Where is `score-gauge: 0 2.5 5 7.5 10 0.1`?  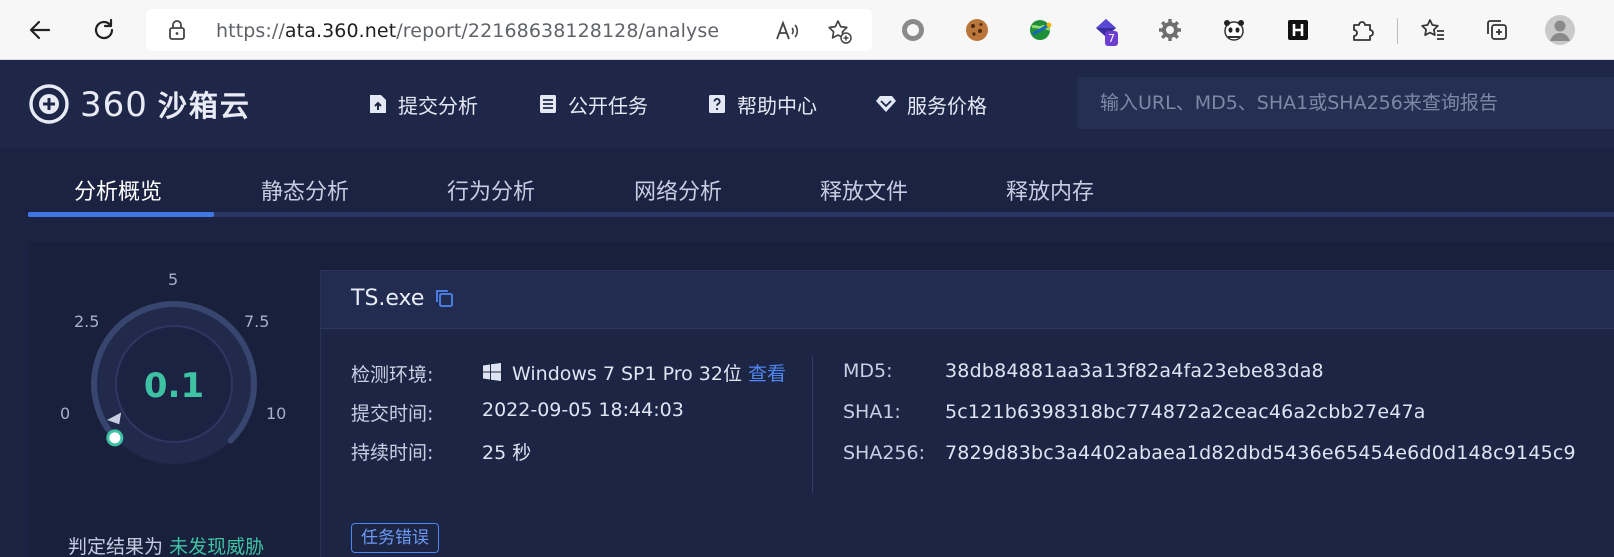 score-gauge: 0 2.5 5 7.5 10 0.1 is located at coordinates (181, 371).